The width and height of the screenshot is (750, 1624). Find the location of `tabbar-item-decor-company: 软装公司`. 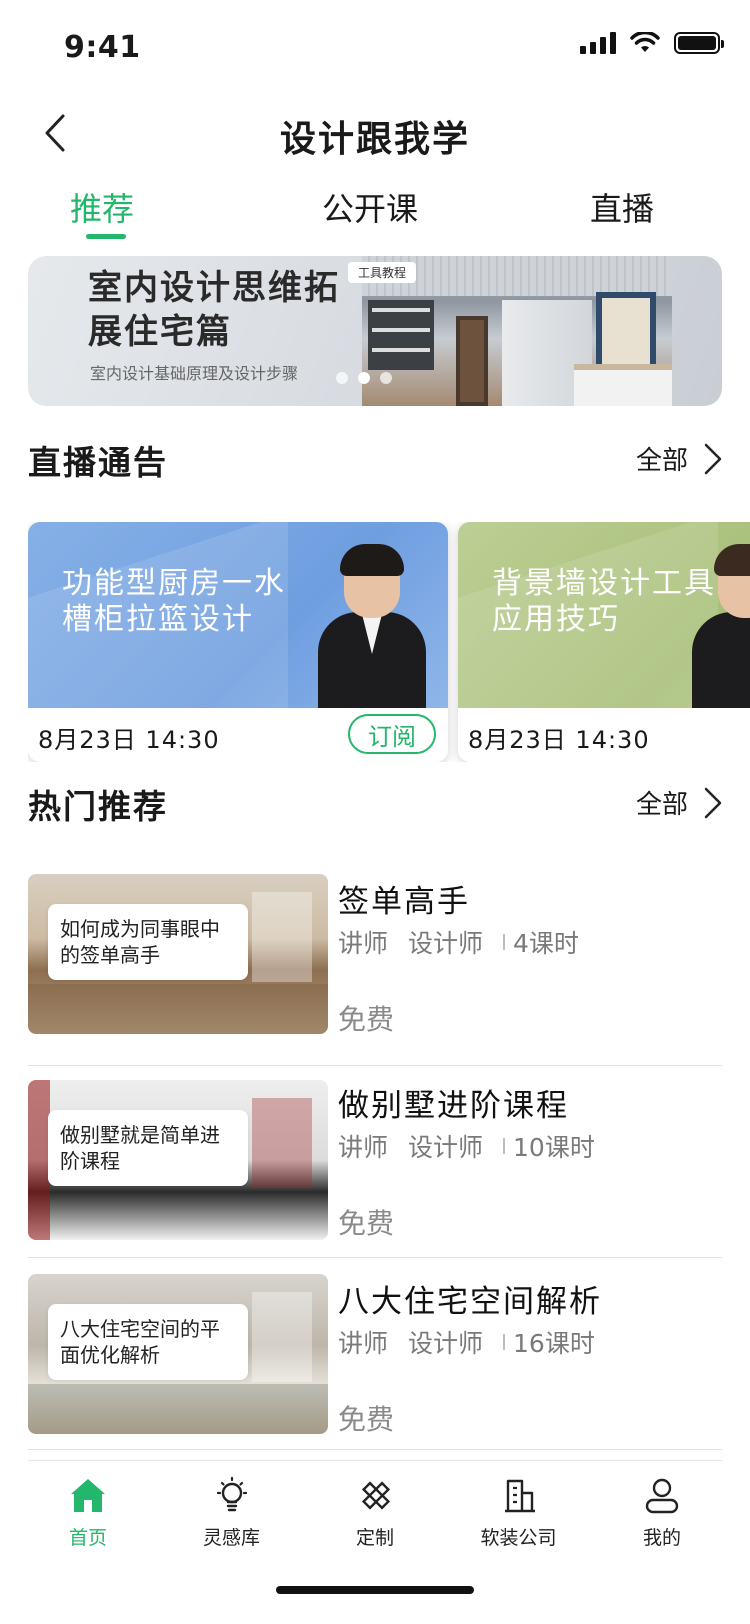

tabbar-item-decor-company: 软装公司 is located at coordinates (519, 1508).